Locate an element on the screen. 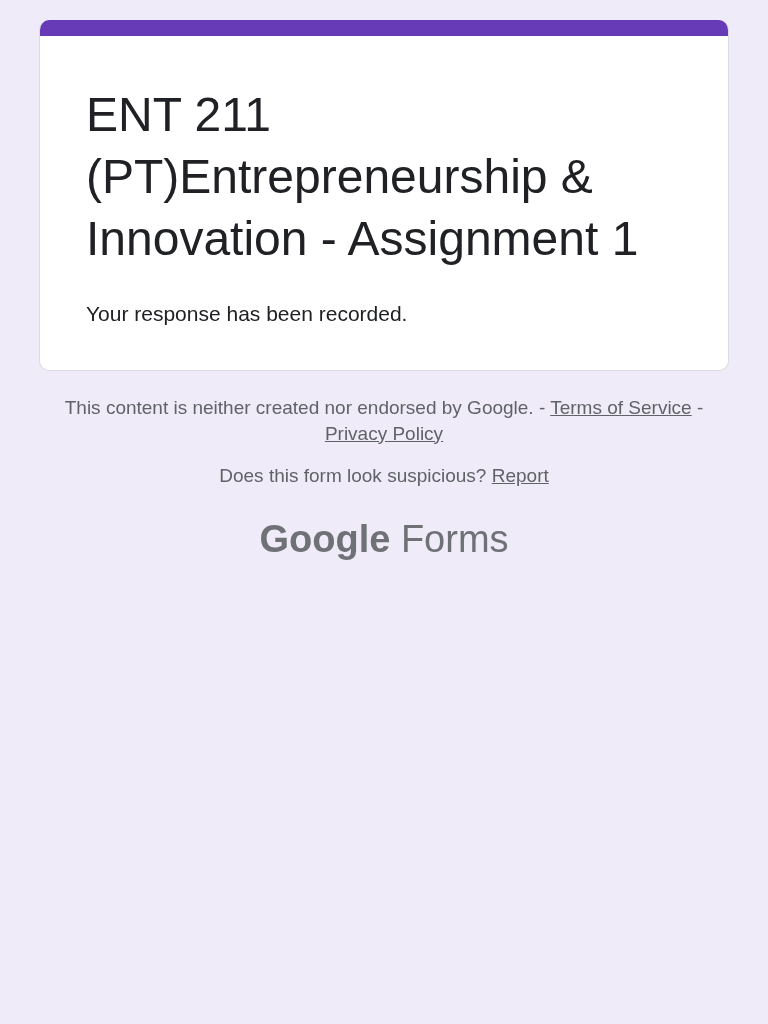 This screenshot has height=1024, width=768. report-text: Does this form look suspicious? Report is located at coordinates (384, 475).